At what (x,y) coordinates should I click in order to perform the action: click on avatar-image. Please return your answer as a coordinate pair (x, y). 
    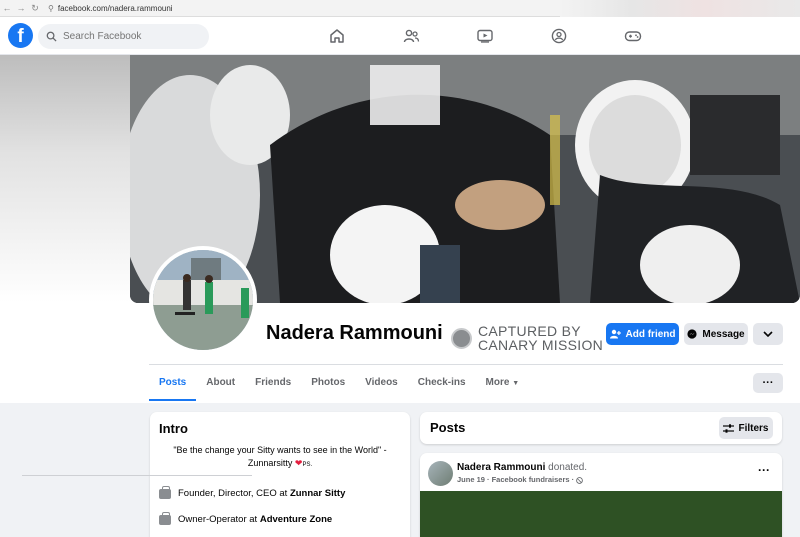
    Looking at the image, I should click on (203, 300).